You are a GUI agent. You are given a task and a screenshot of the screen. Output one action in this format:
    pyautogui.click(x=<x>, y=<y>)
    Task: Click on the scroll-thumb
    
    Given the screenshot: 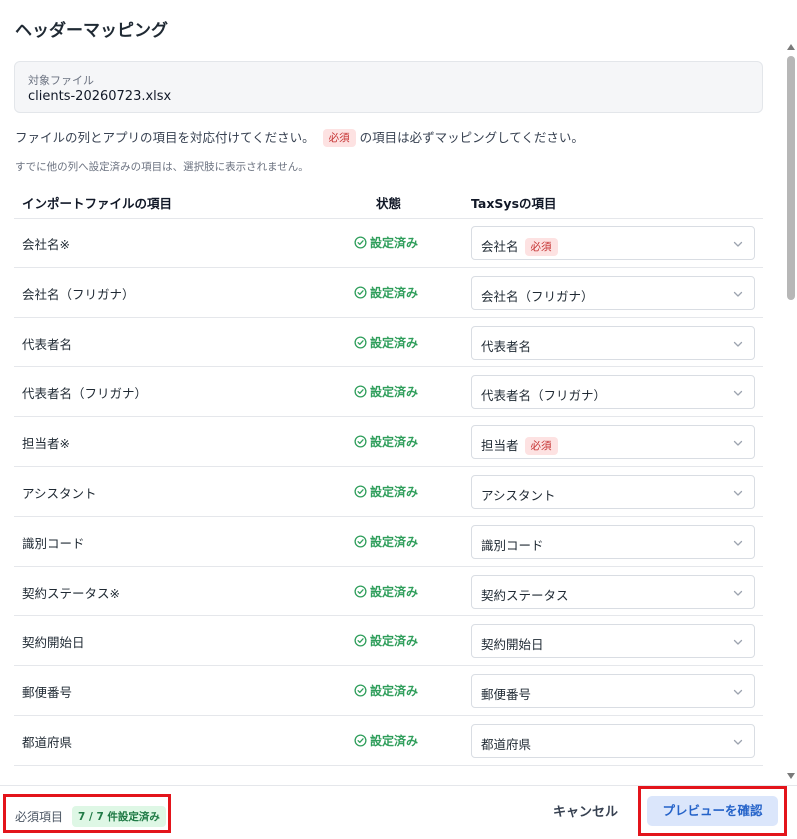 What is the action you would take?
    pyautogui.click(x=791, y=178)
    